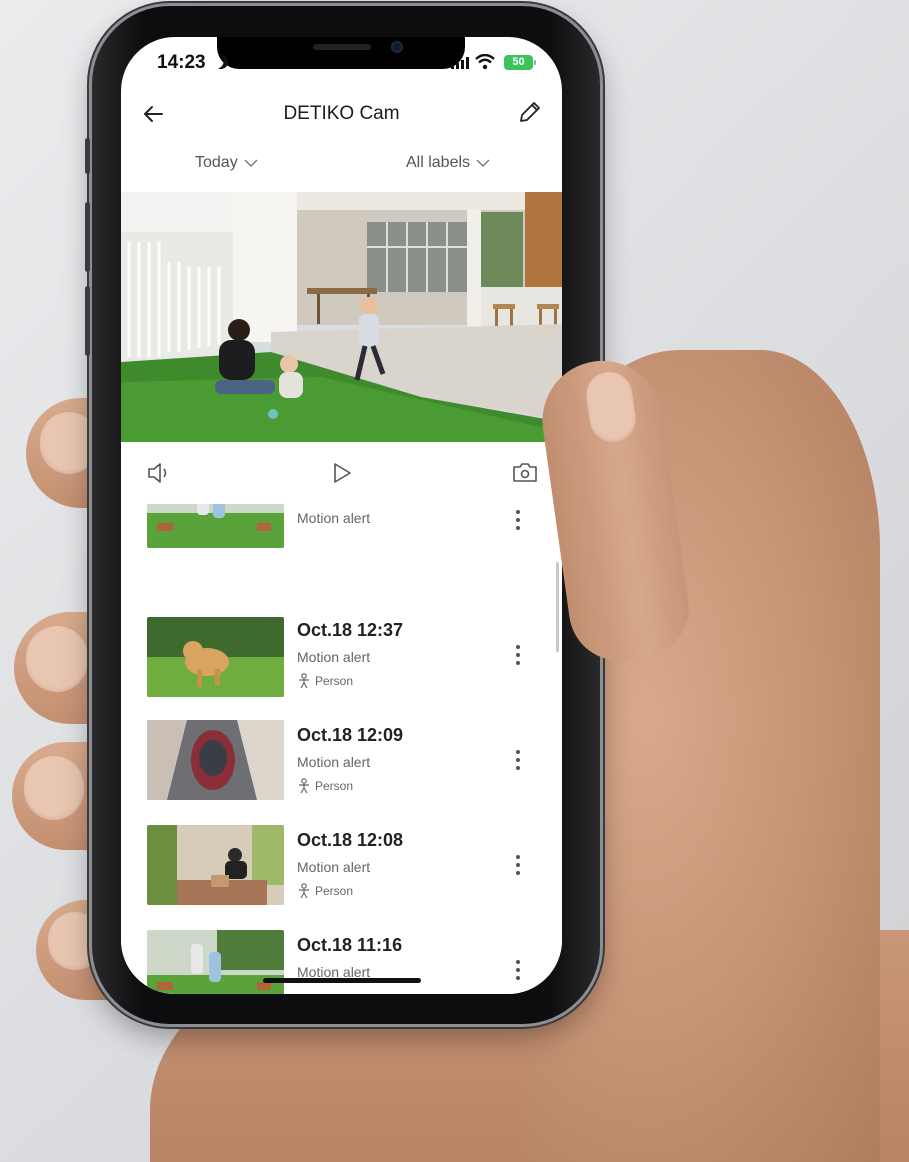  Describe the element at coordinates (87, 237) in the screenshot. I see `side-button-volume-up` at that location.